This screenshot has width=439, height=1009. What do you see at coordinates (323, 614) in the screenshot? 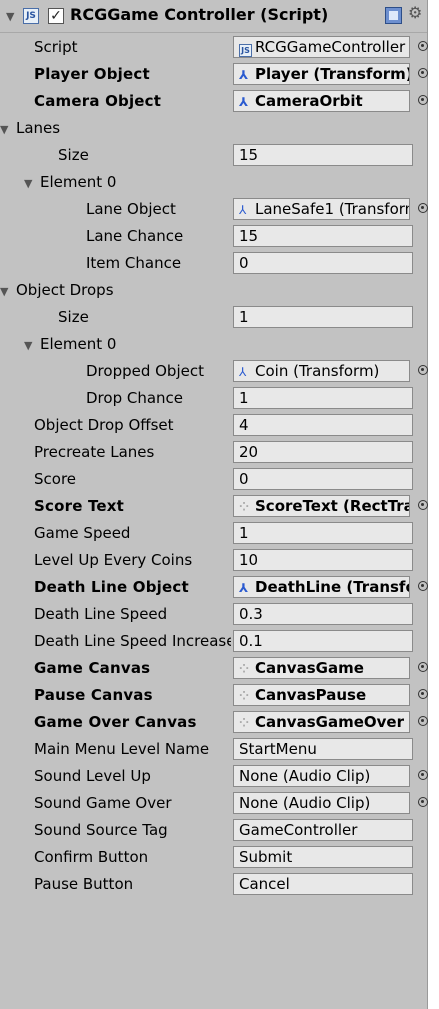
I see `value-field: 0.3` at bounding box center [323, 614].